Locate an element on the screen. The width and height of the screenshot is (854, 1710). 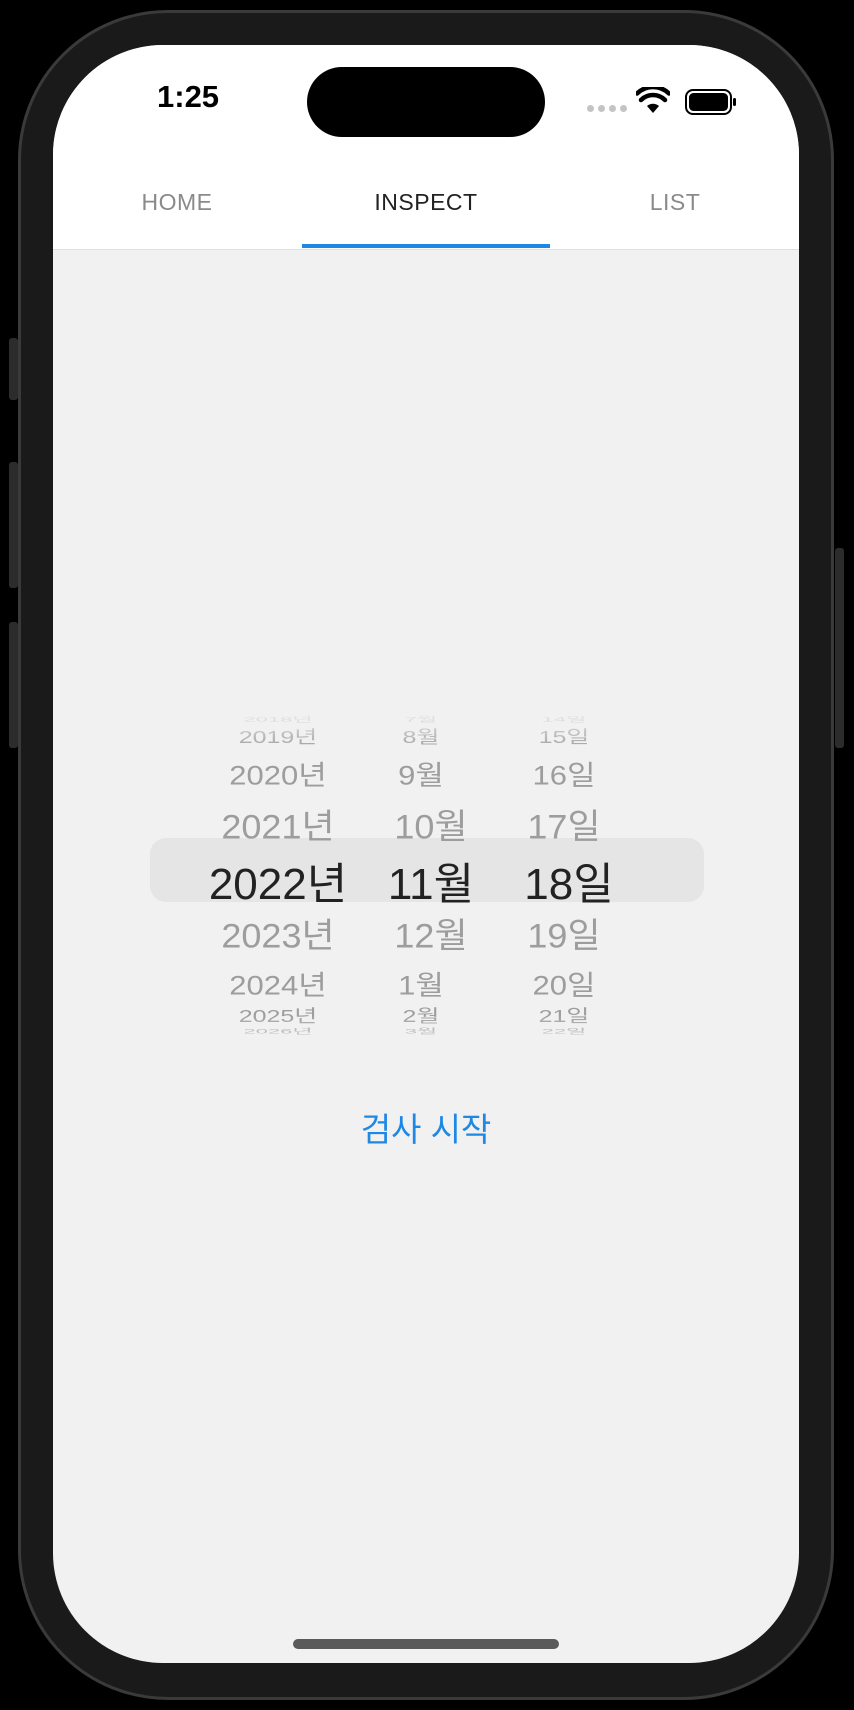
day-option-selected: 18일 is located at coordinates (569, 880).